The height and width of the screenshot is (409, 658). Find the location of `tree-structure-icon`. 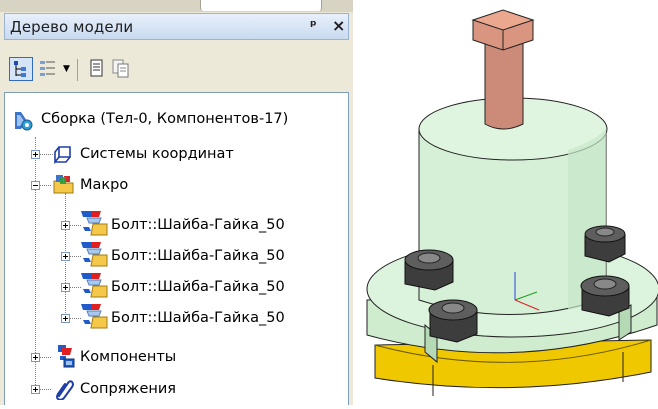

tree-structure-icon is located at coordinates (20, 69).